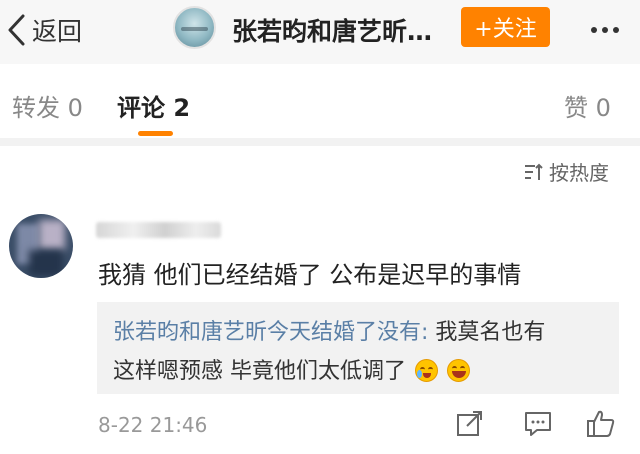 This screenshot has height=454, width=640. Describe the element at coordinates (270, 332) in the screenshot. I see `reply-author-link: 张若昀和唐艺昕今天结婚了没有:` at that location.